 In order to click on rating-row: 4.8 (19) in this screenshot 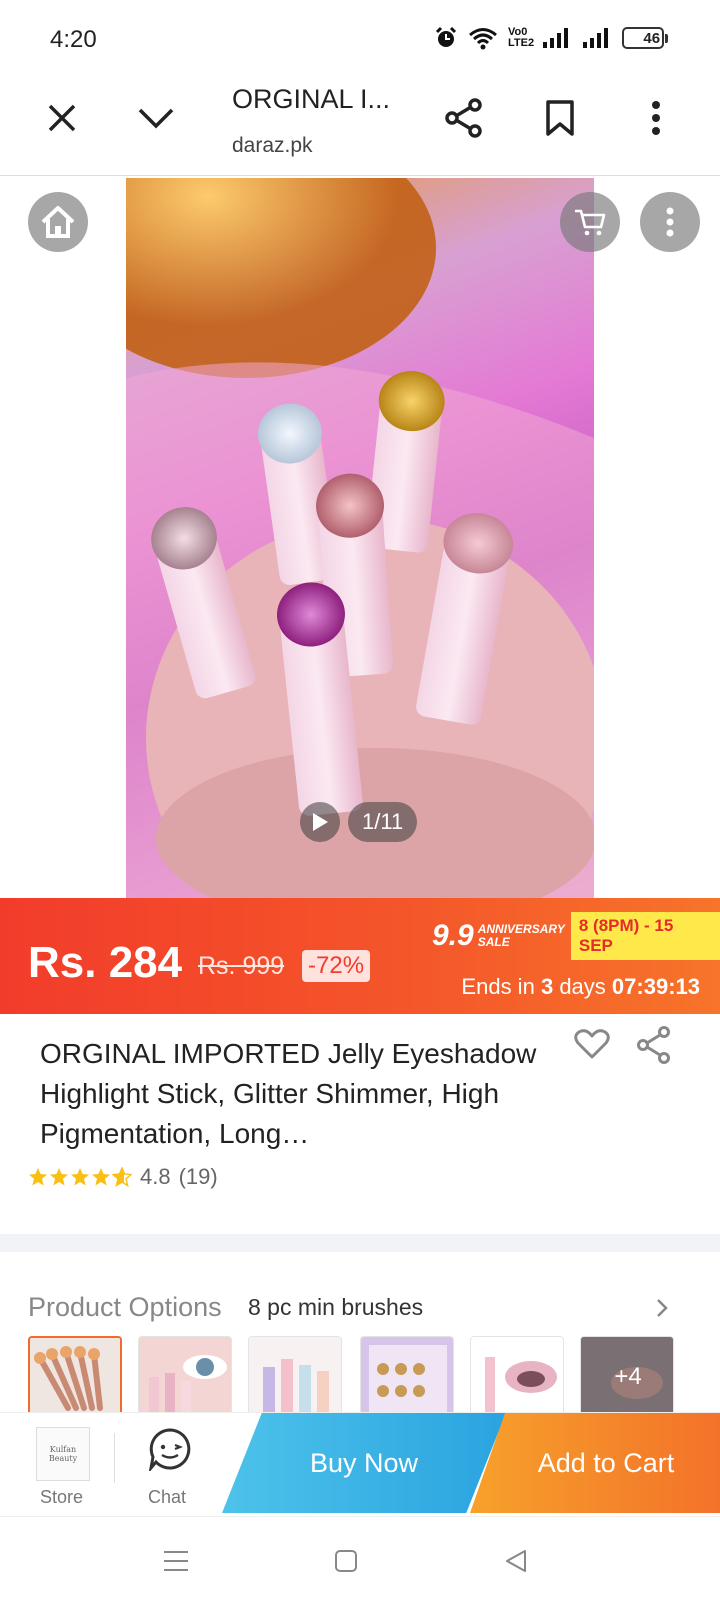, I will do `click(123, 1177)`.